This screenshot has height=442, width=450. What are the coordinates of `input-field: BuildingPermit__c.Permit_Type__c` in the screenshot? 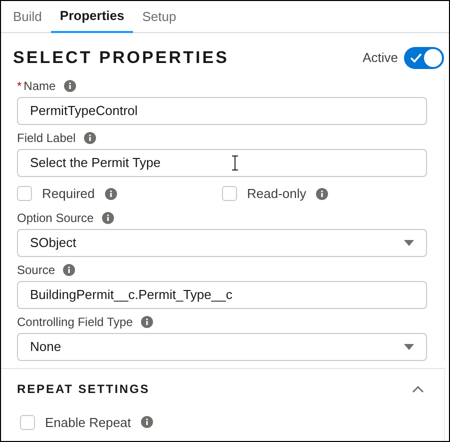 It's located at (222, 294).